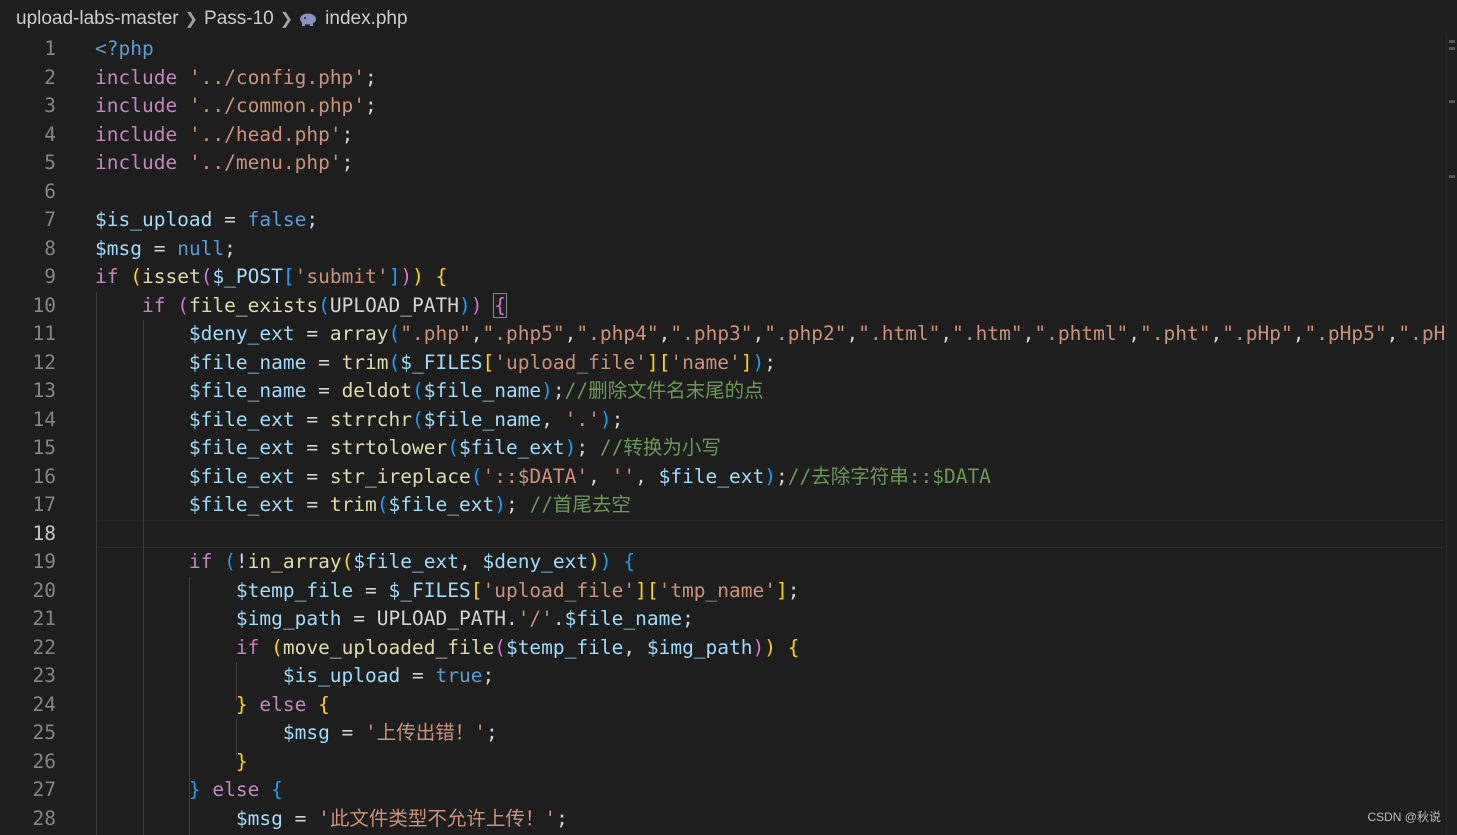  Describe the element at coordinates (723, 78) in the screenshot. I see `code-line: 2 include '../config.php';` at that location.